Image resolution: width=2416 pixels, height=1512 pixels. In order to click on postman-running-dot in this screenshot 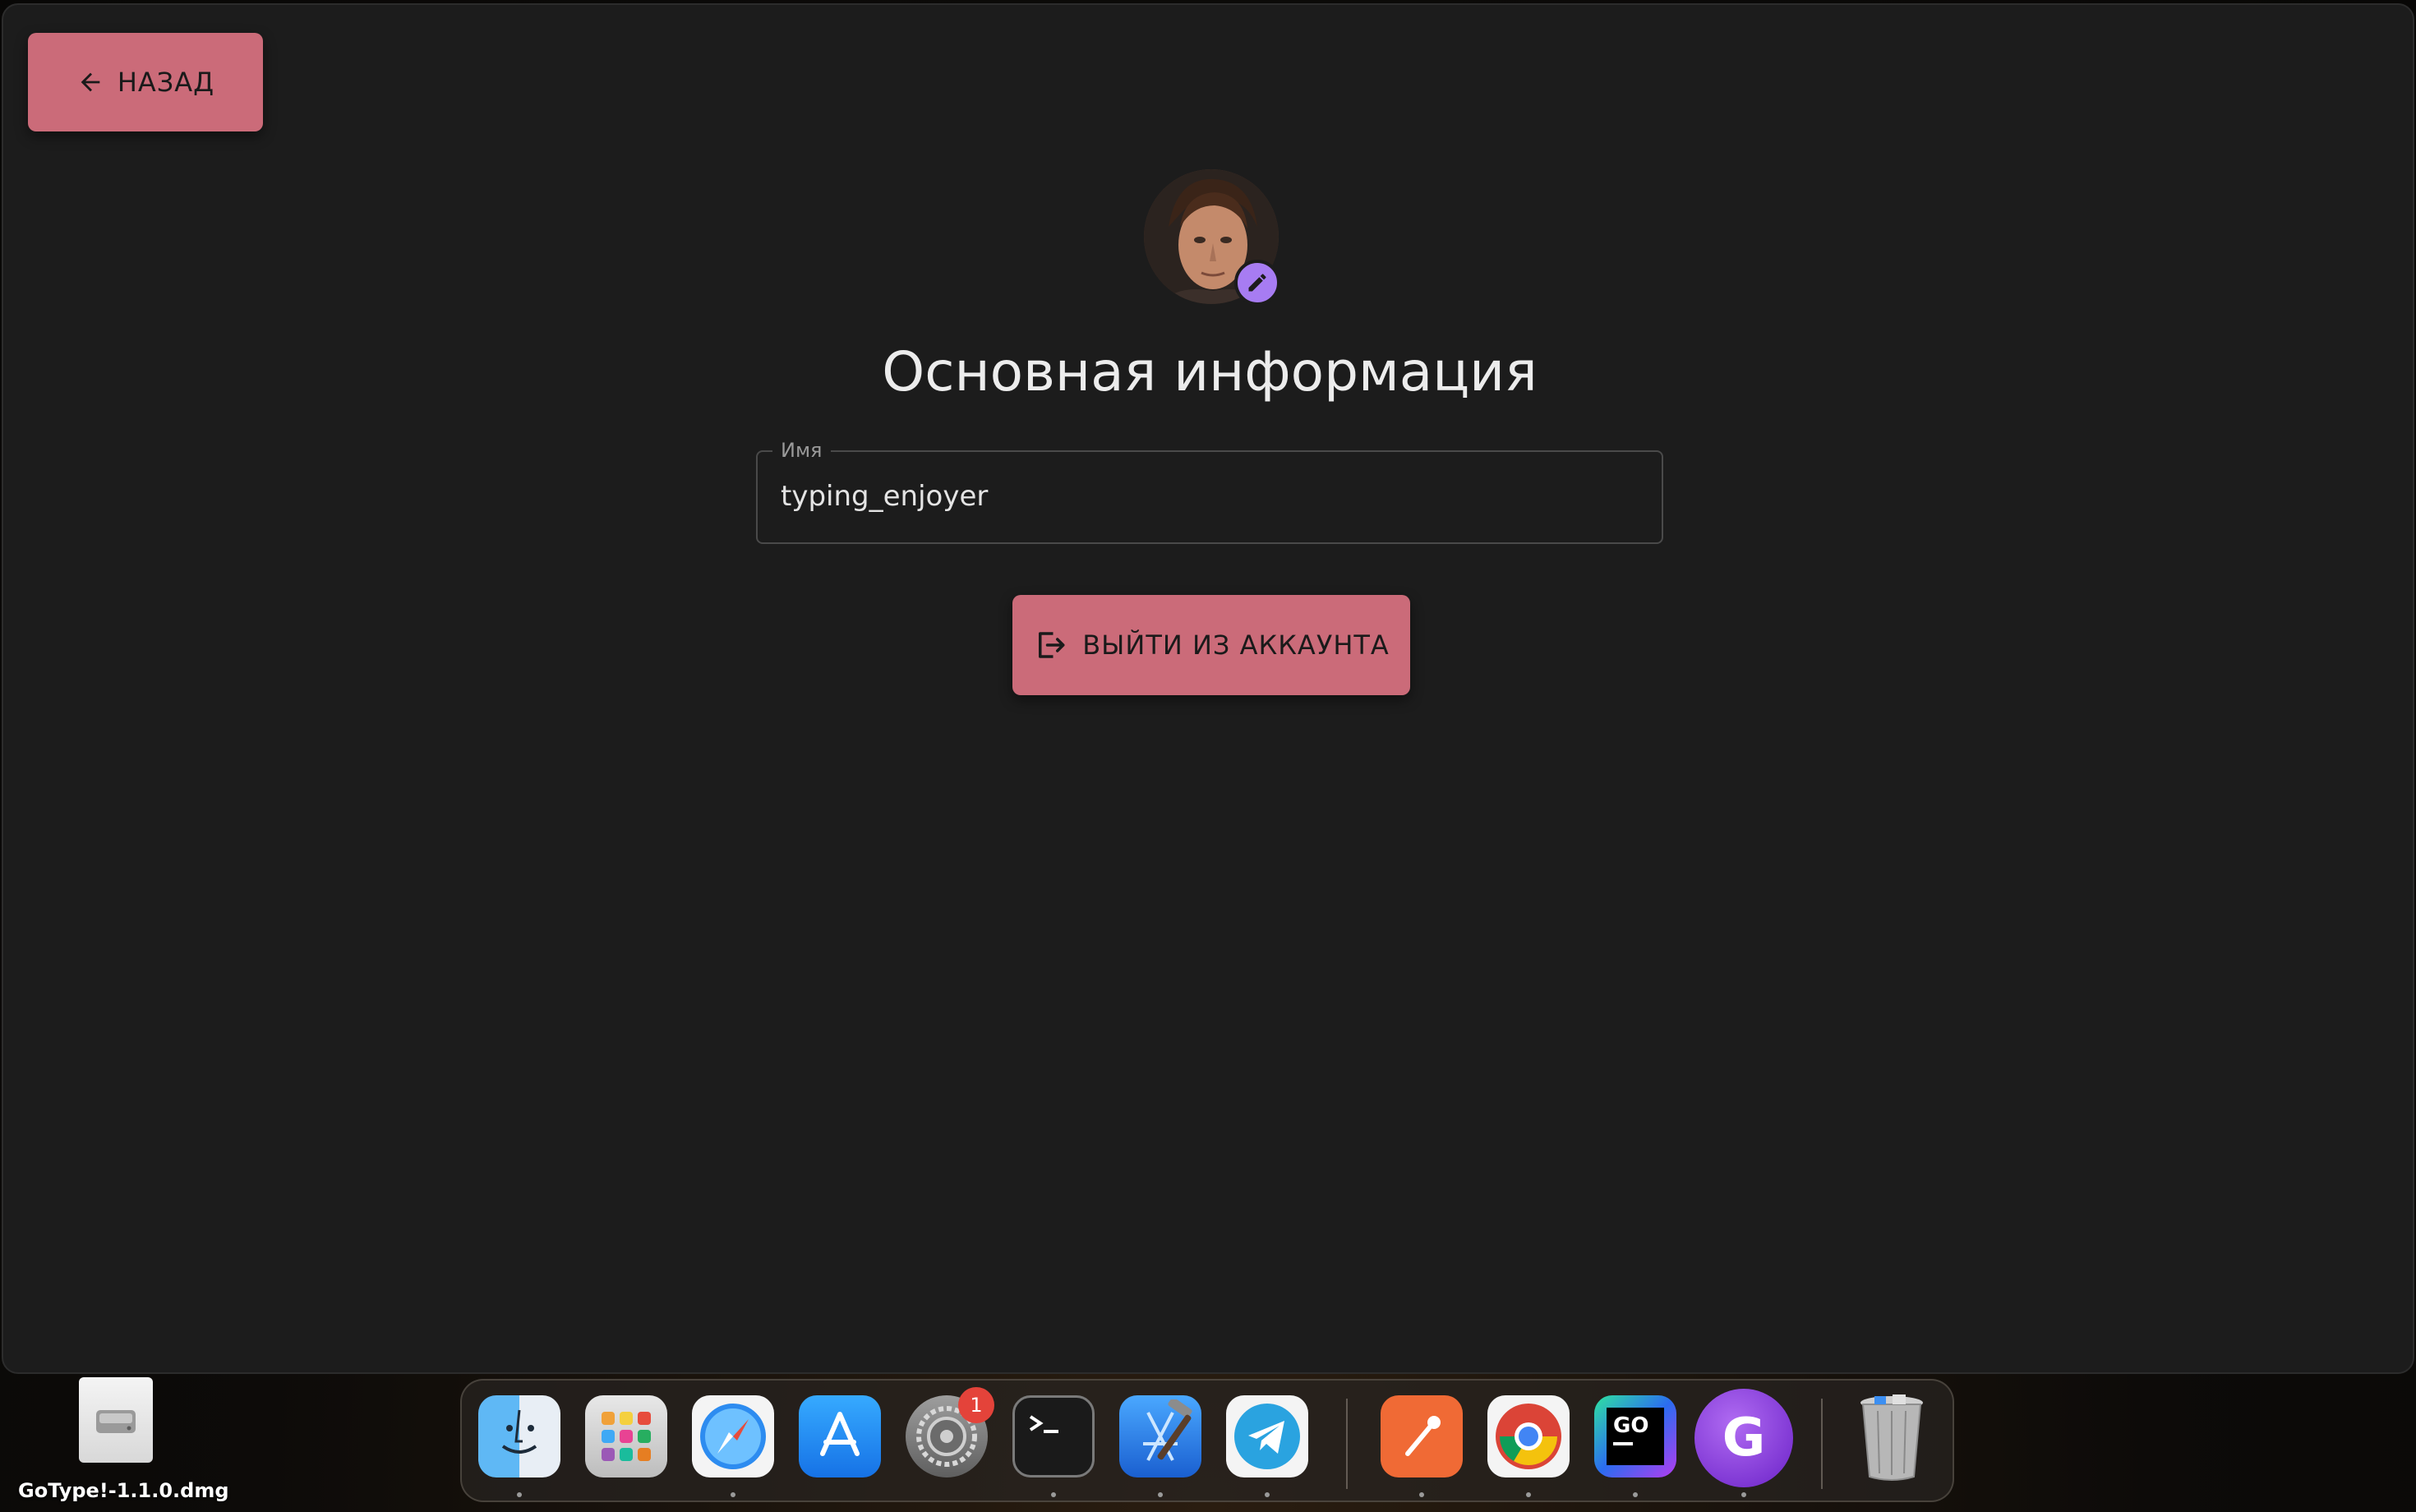, I will do `click(1422, 1494)`.